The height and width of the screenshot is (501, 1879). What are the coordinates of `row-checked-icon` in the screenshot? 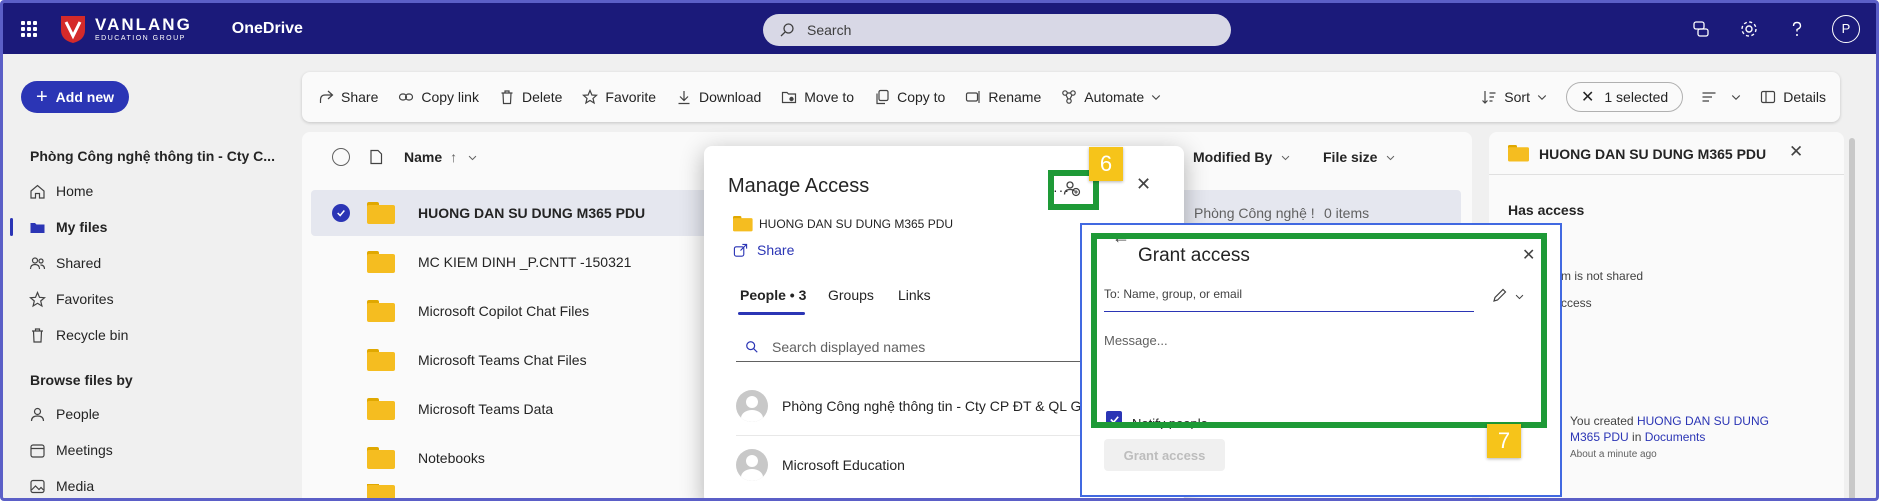 It's located at (341, 213).